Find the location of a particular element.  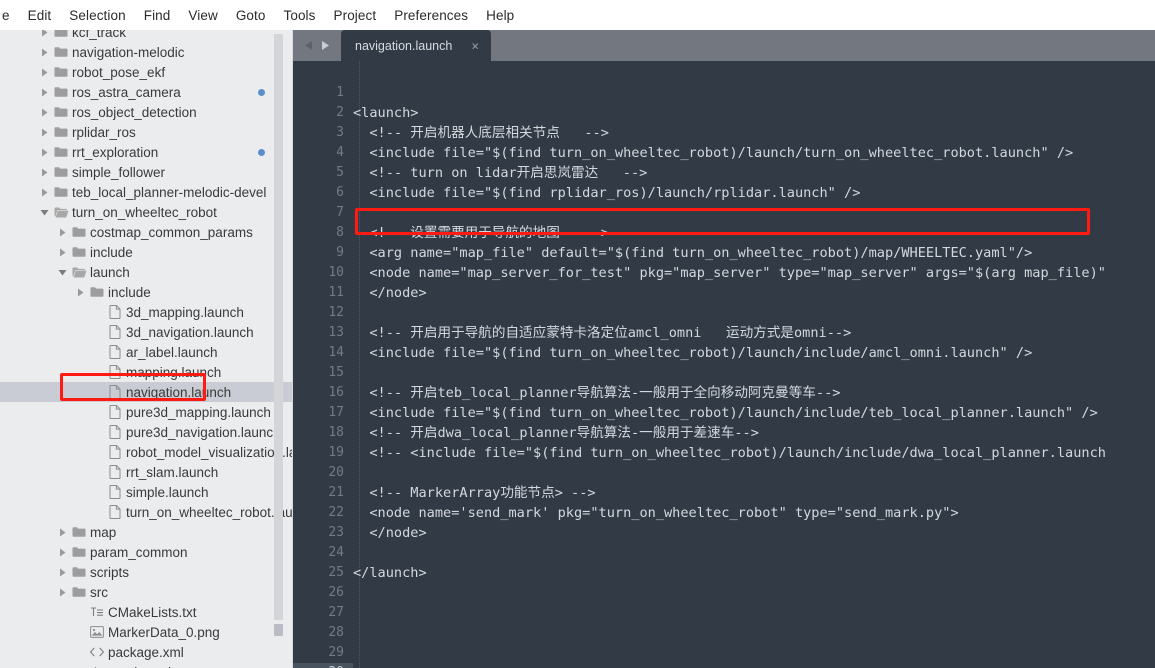

menu-item-view: View is located at coordinates (202, 15).